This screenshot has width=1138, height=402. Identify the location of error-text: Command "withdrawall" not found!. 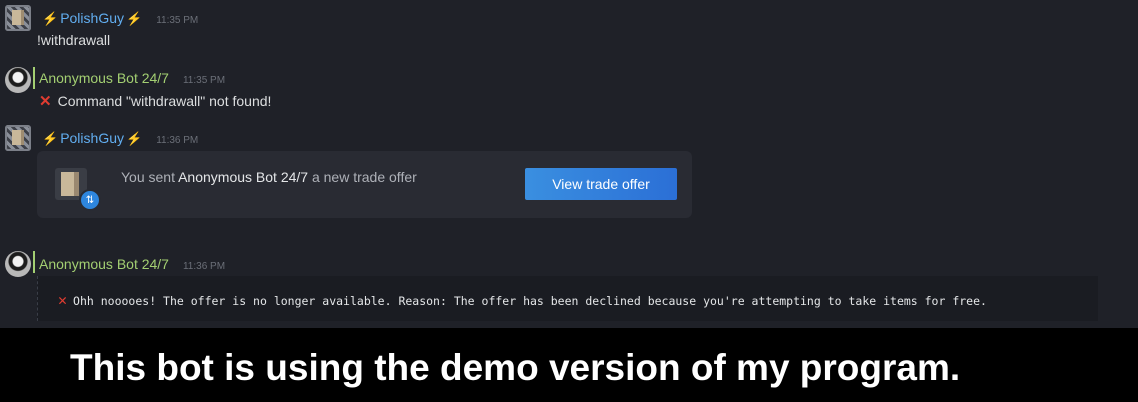
(164, 101).